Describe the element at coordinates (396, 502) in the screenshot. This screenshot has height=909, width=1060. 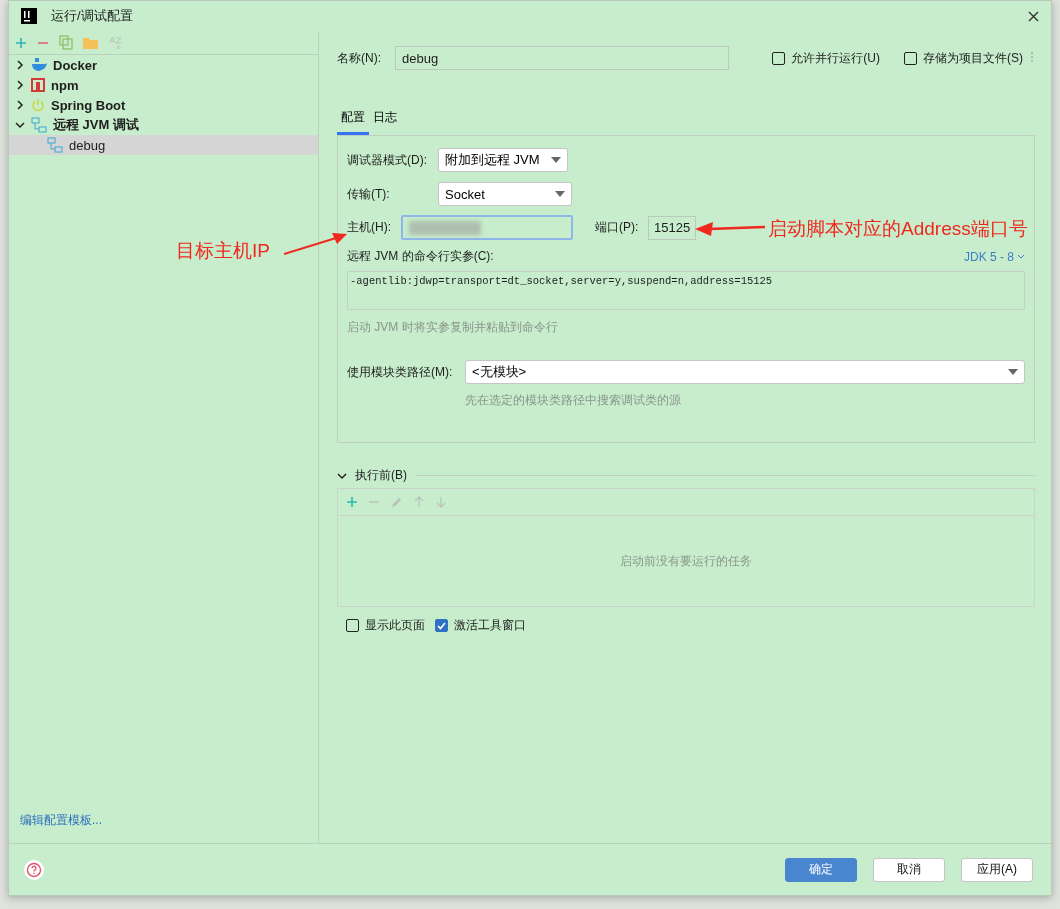
I see `pencil-icon` at that location.